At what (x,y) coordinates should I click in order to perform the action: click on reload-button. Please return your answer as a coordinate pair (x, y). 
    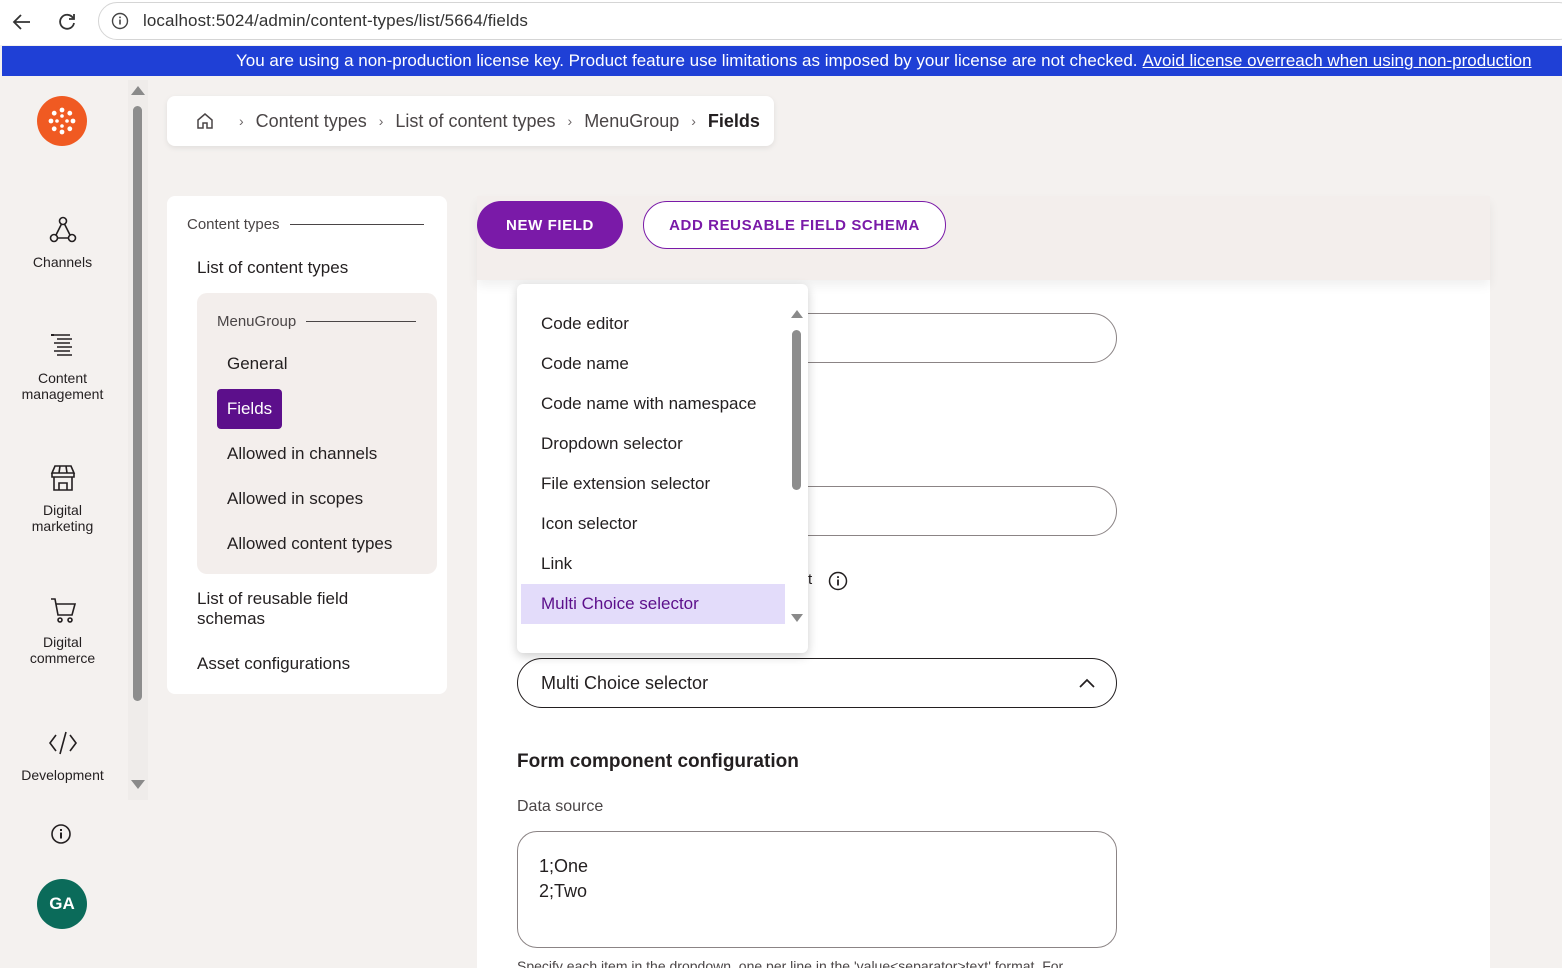
    Looking at the image, I should click on (67, 22).